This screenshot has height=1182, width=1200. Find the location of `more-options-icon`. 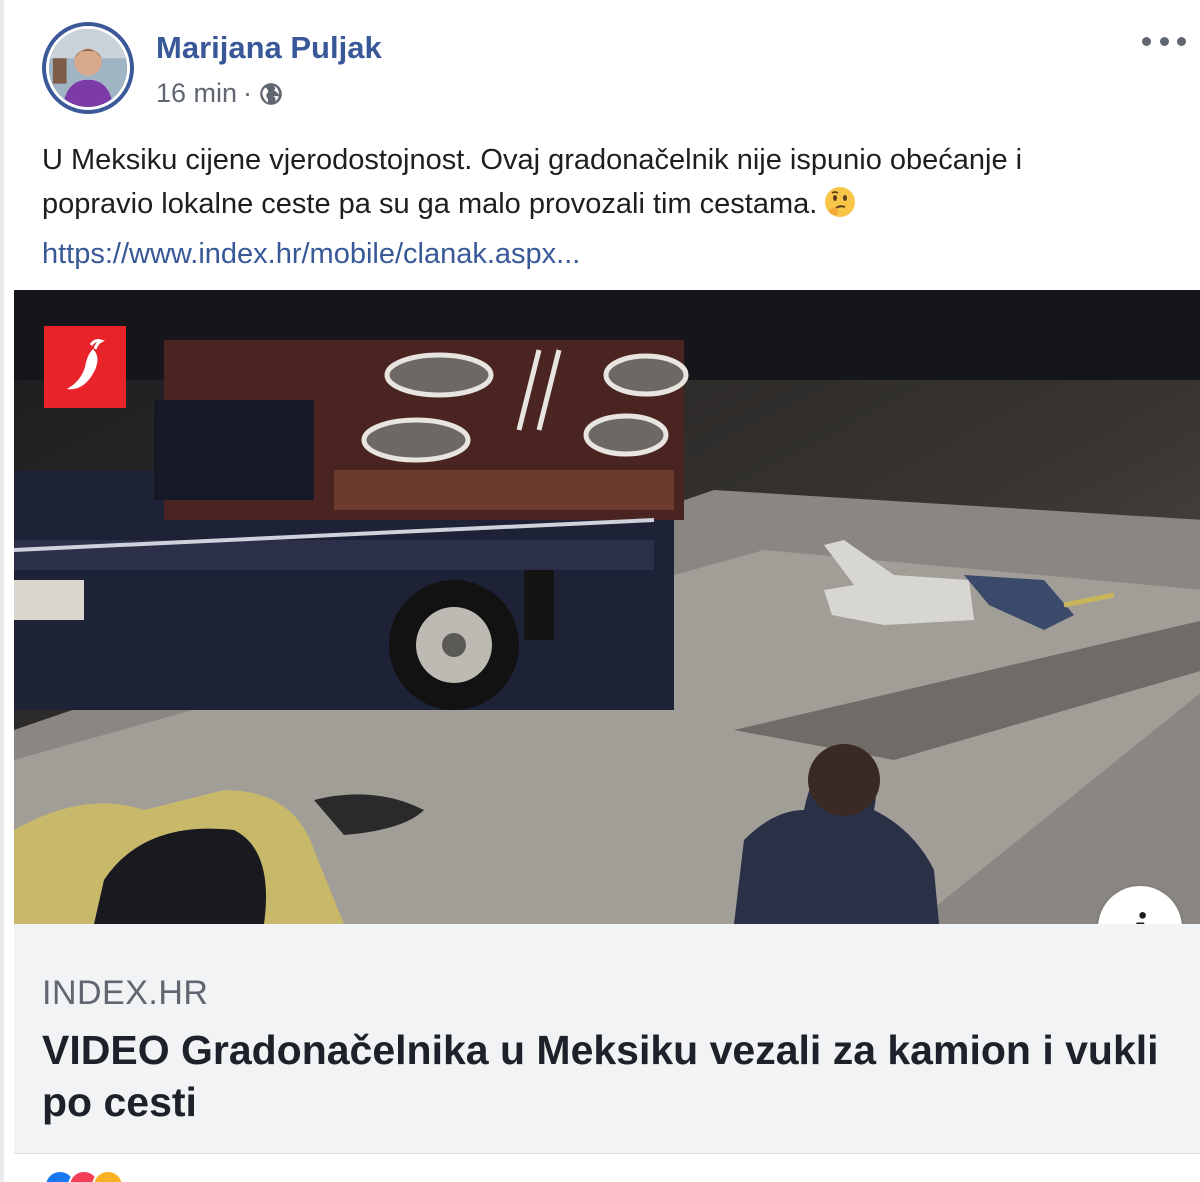

more-options-icon is located at coordinates (1164, 41).